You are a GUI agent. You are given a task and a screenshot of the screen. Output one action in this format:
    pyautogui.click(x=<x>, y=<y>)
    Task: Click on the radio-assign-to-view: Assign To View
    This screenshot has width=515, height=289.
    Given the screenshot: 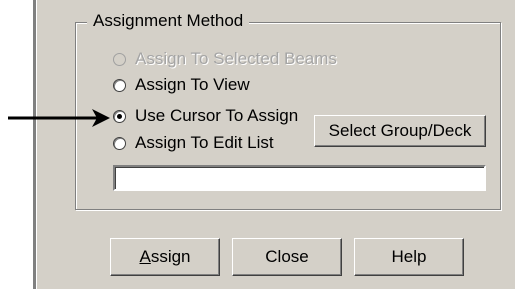 What is the action you would take?
    pyautogui.click(x=181, y=85)
    